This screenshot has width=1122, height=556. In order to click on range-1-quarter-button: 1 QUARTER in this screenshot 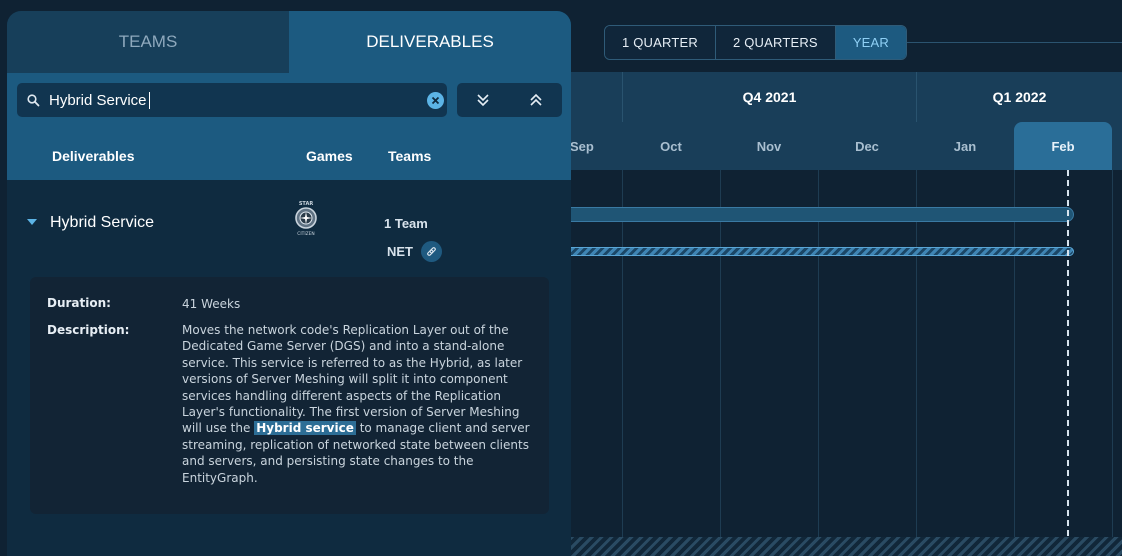, I will do `click(660, 42)`.